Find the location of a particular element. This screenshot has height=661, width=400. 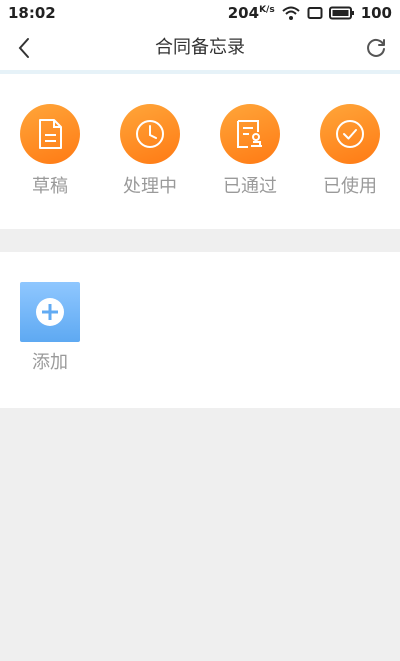

network-speed-unit: K/s is located at coordinates (267, 10).